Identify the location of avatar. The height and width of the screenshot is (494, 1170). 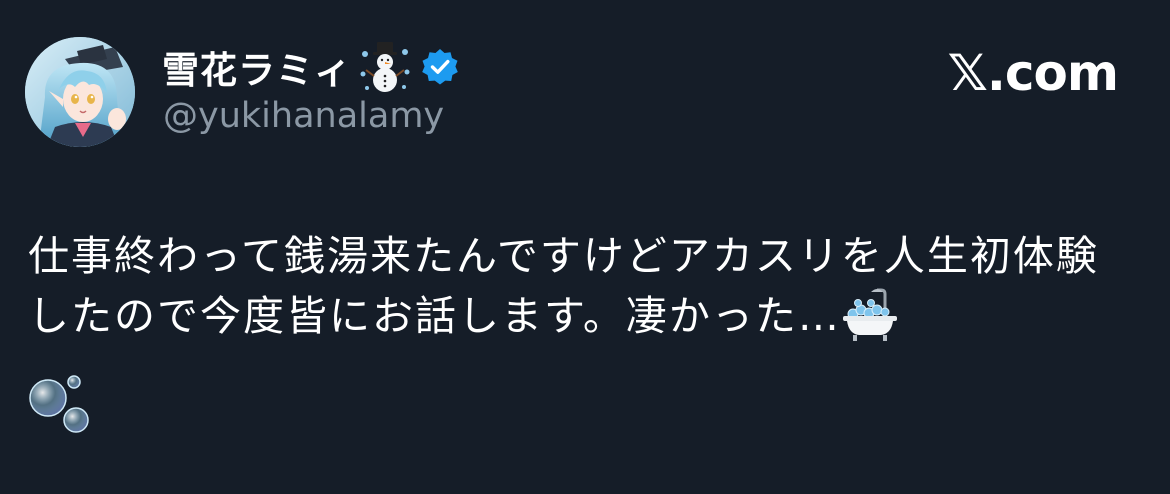
(80, 92).